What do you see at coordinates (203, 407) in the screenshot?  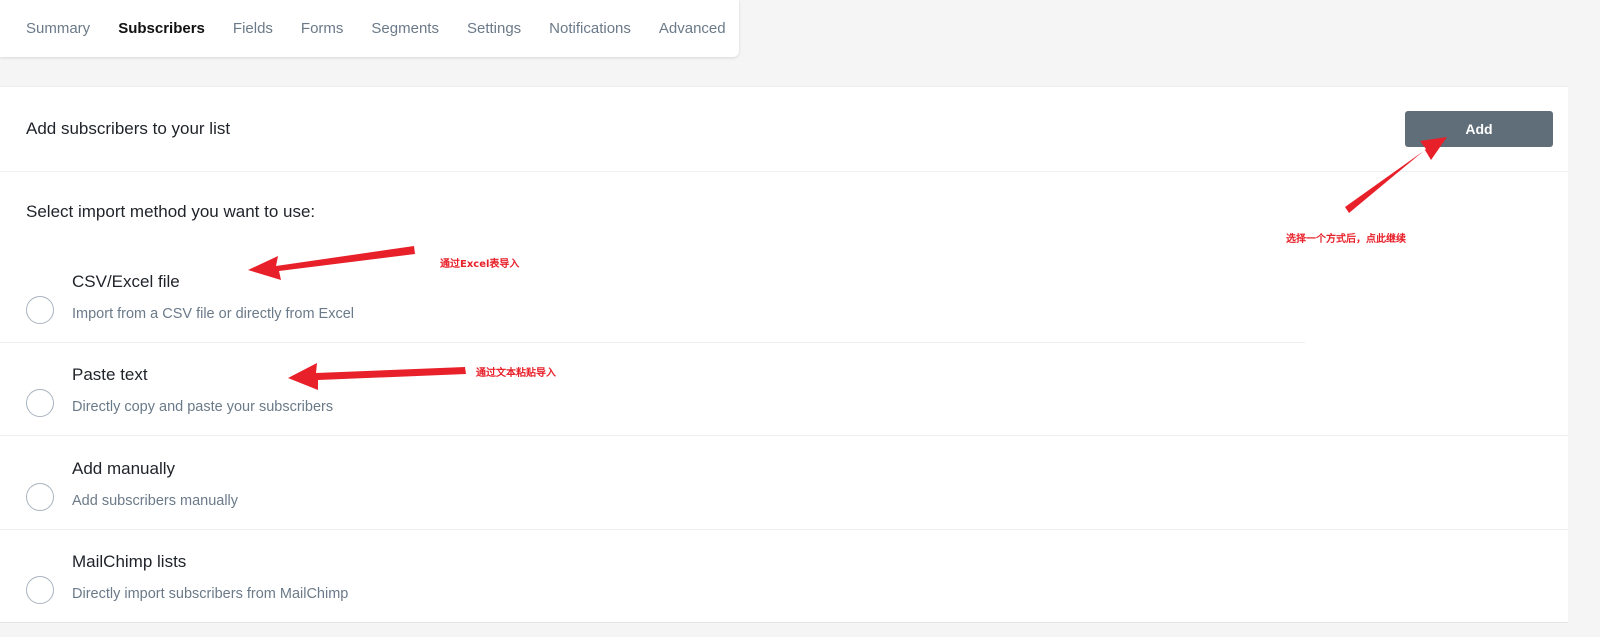 I see `option-description: Directly copy and paste your subscribers` at bounding box center [203, 407].